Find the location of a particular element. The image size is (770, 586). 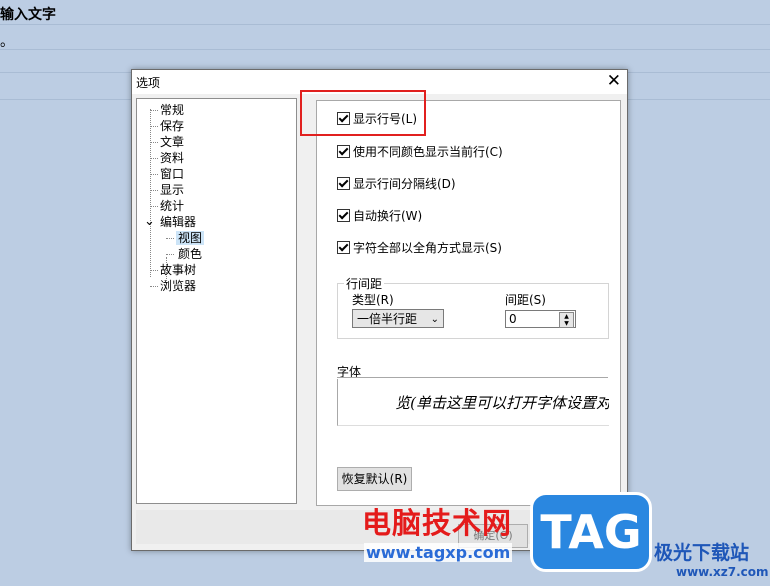

document-text-line-2: 。 is located at coordinates (7, 42).